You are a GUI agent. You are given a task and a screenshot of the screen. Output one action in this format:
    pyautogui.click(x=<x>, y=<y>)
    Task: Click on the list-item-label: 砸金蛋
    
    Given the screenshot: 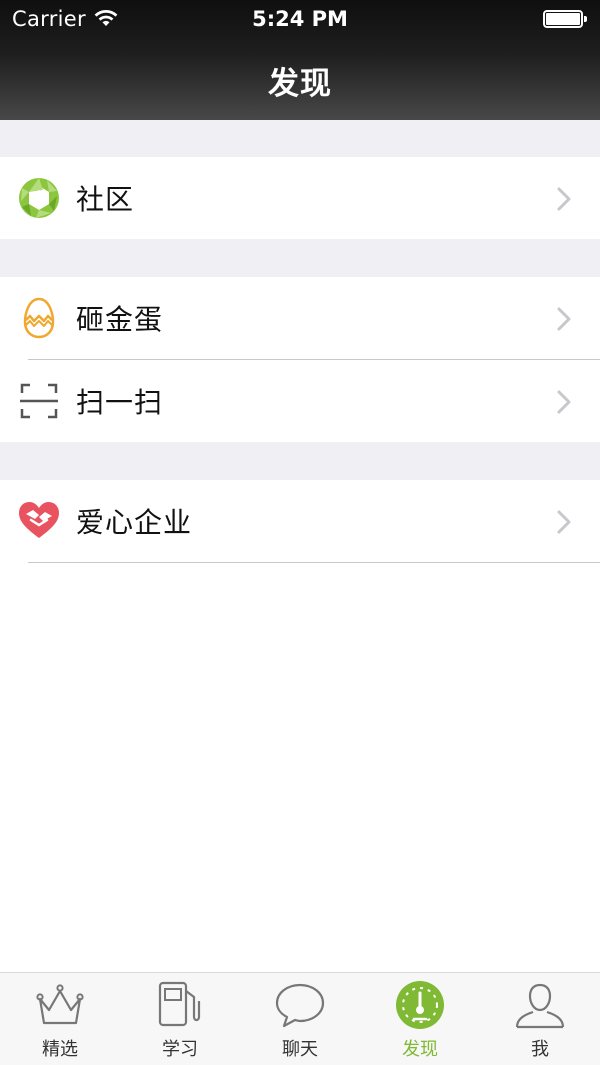 What is the action you would take?
    pyautogui.click(x=120, y=319)
    